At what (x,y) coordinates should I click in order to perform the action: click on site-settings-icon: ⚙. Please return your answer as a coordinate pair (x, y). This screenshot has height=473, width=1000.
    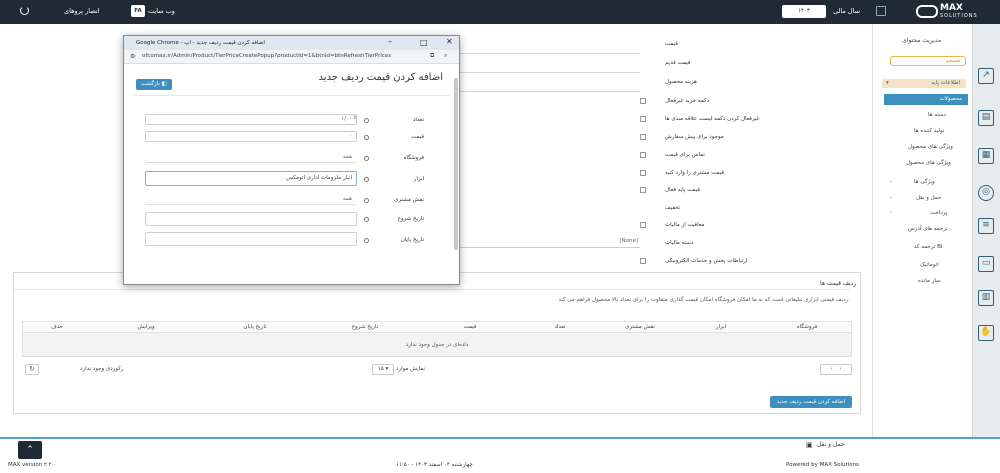
    Looking at the image, I should click on (132, 56).